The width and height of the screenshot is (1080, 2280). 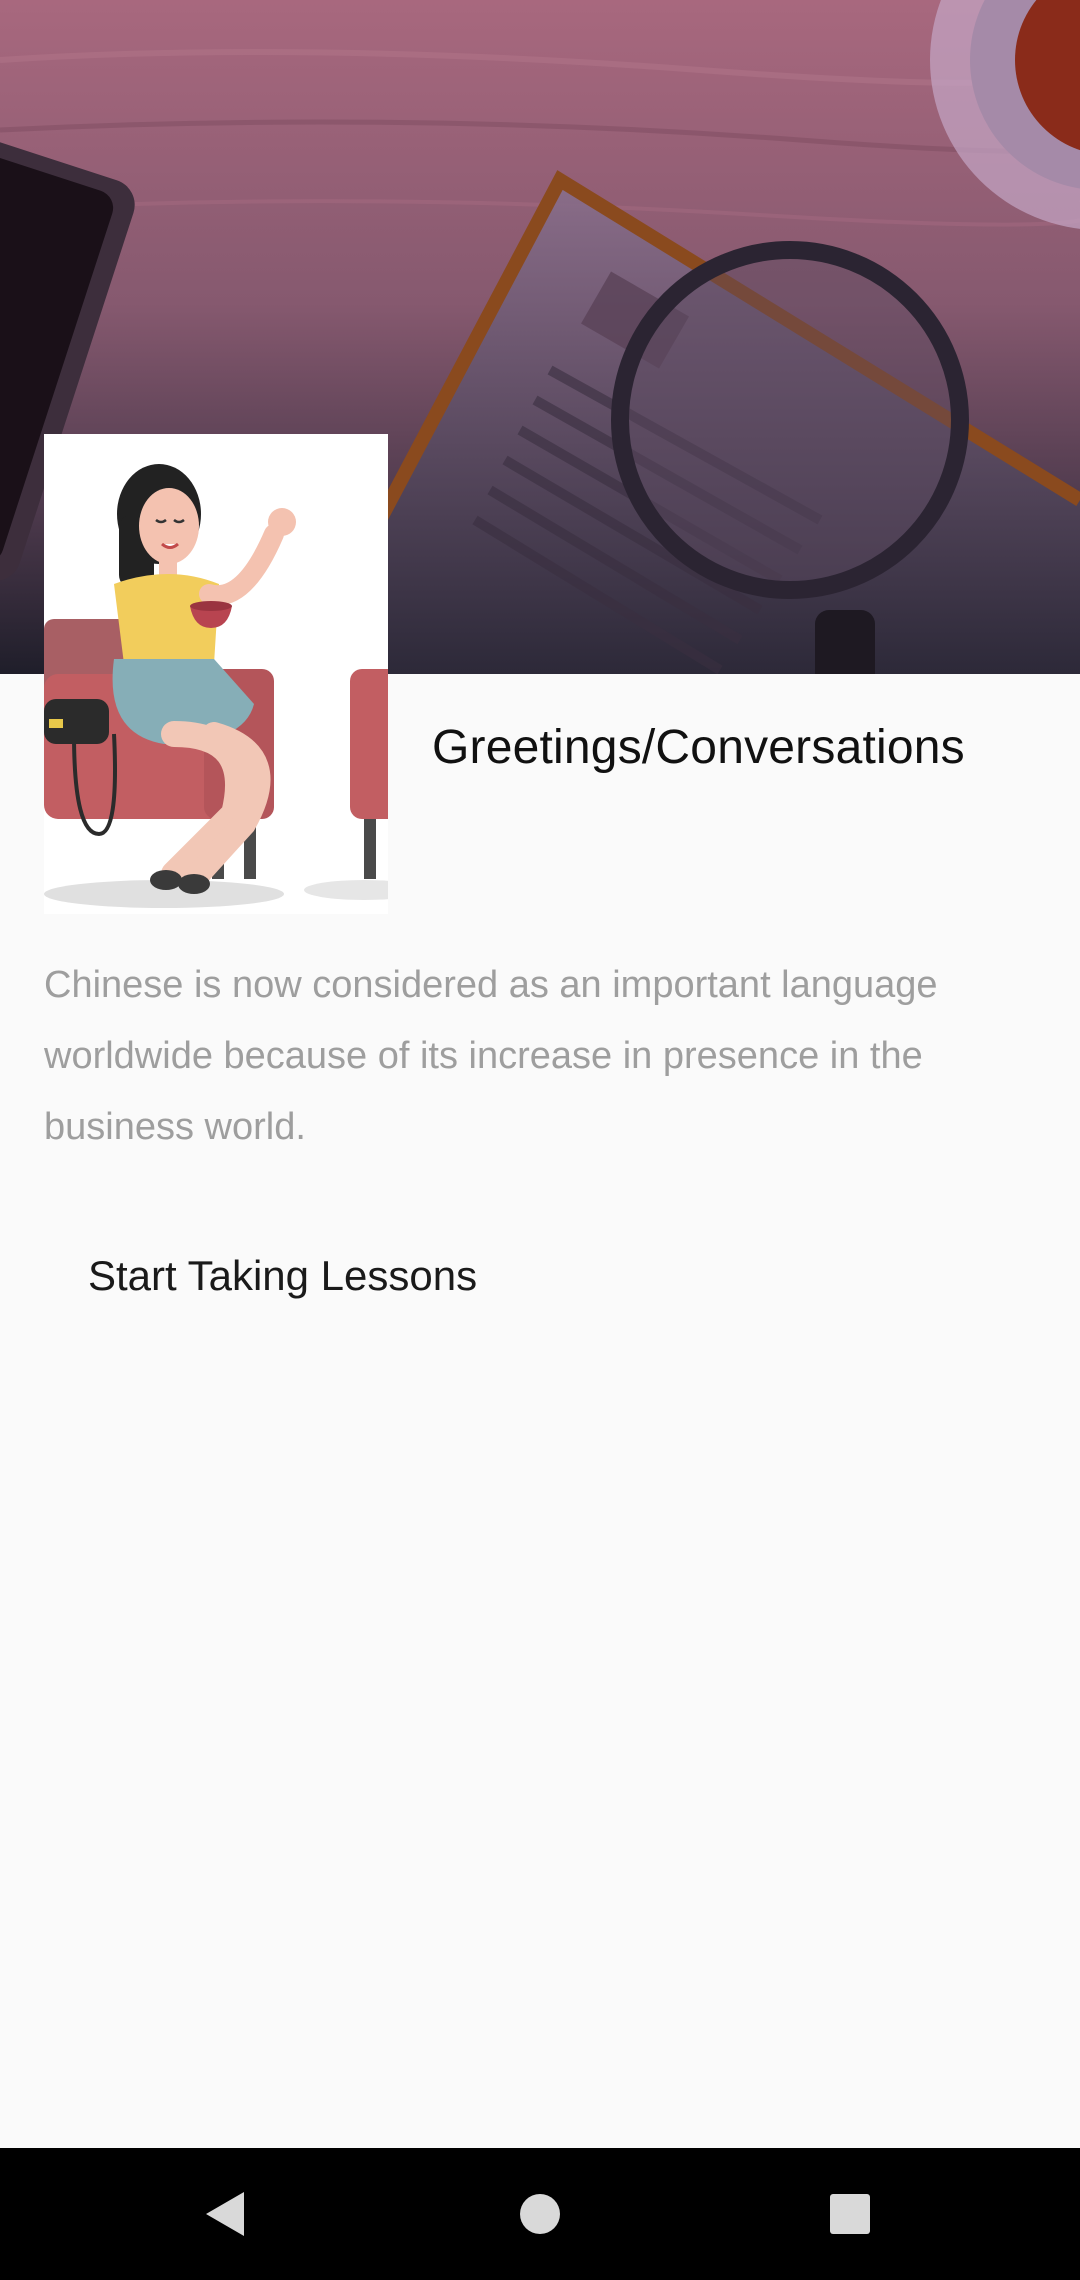 I want to click on back-triangle-icon, so click(x=225, y=2214).